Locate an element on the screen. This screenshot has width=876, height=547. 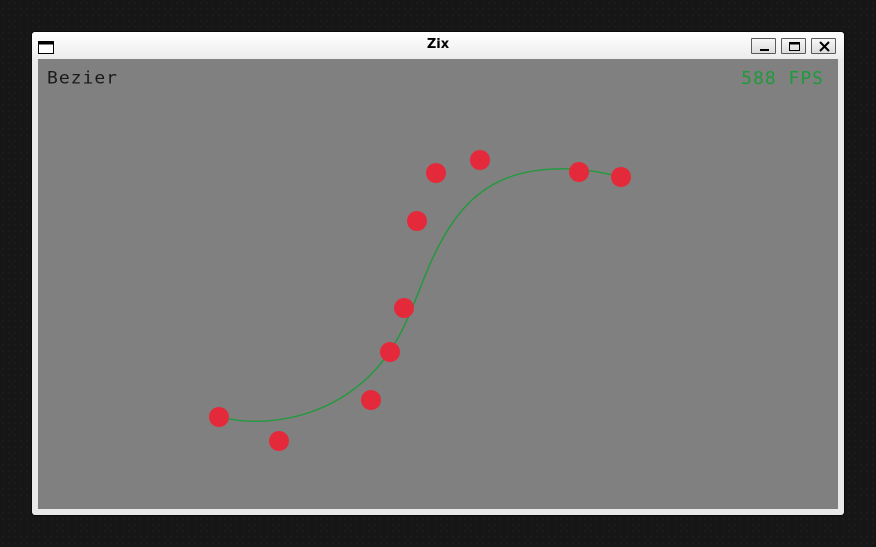
window-title: Zix is located at coordinates (438, 44).